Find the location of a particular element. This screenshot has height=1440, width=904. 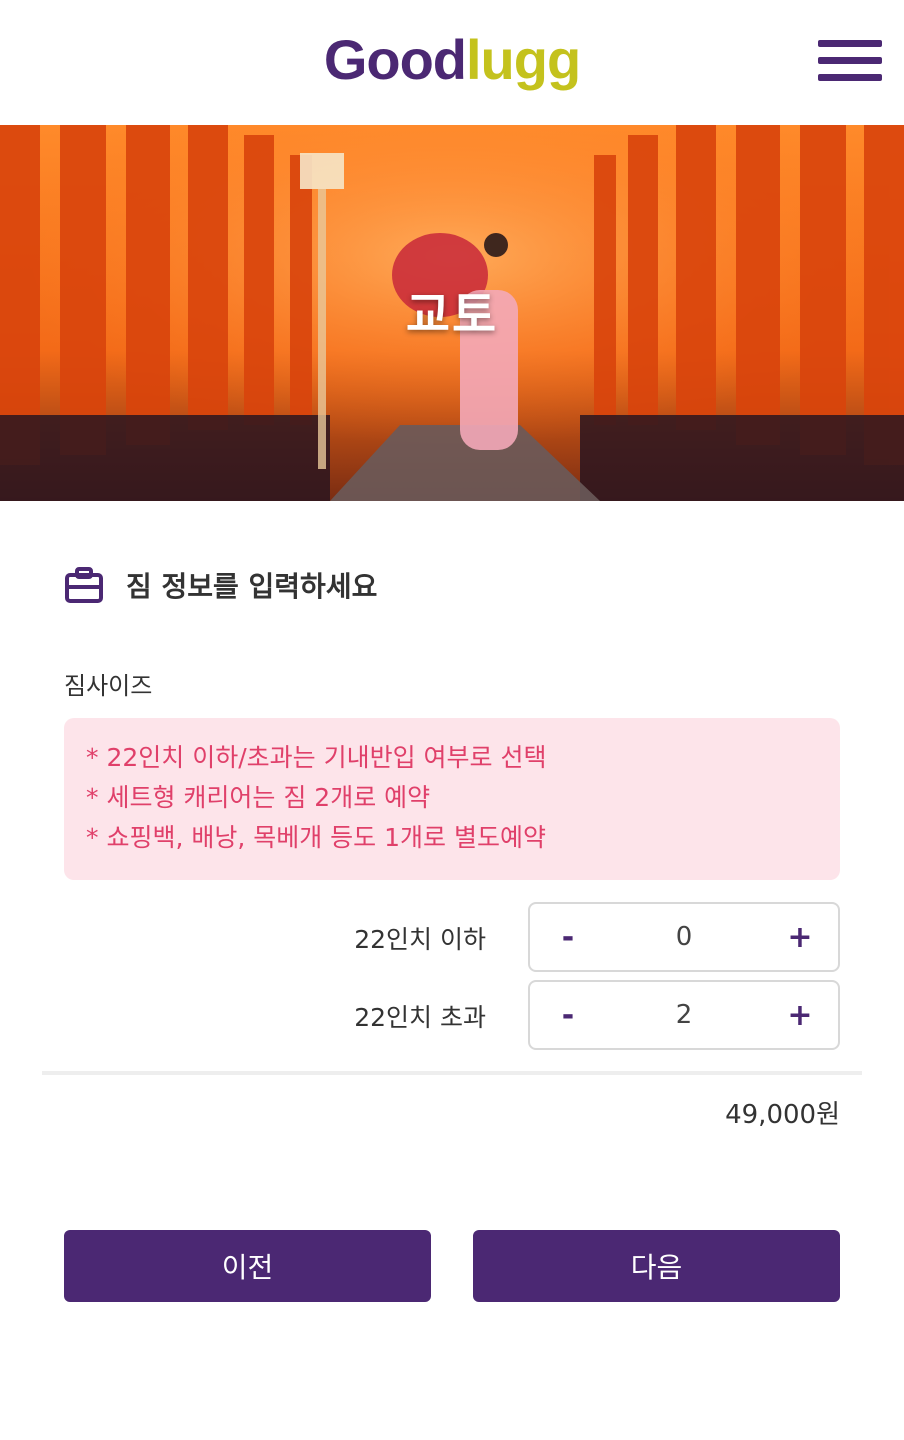

section-title: 짐 정보를 입력하세요 is located at coordinates (252, 586).